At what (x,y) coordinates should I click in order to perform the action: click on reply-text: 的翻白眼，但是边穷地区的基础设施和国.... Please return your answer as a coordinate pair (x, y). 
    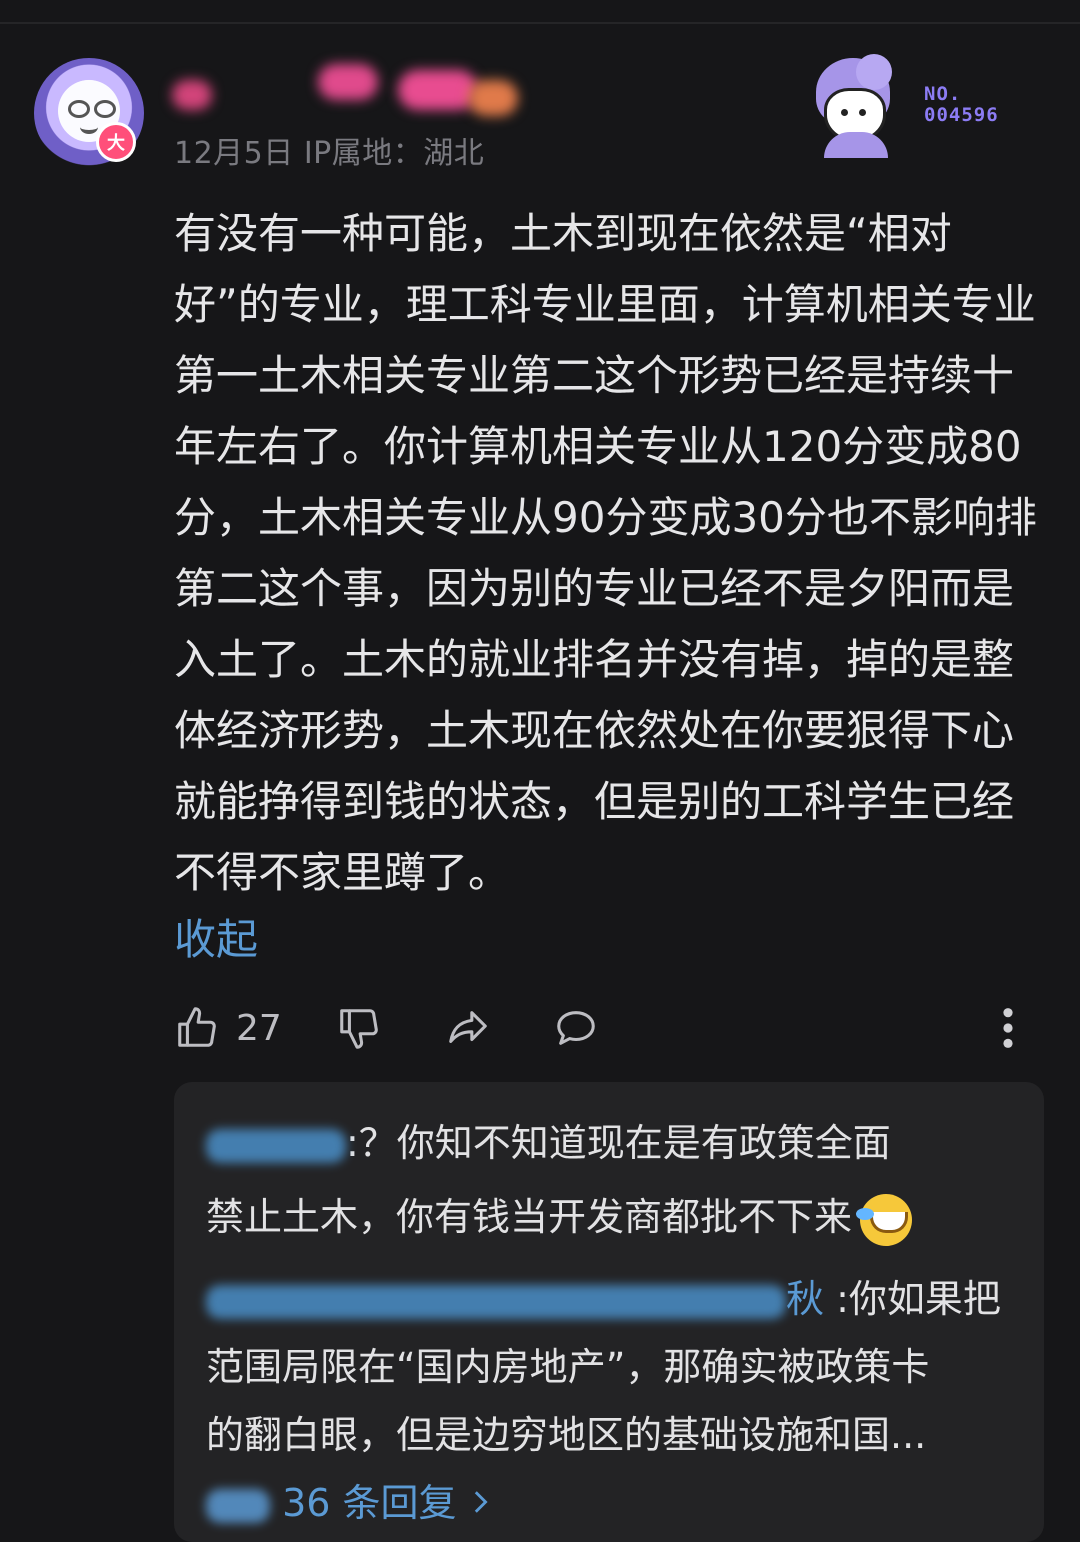
    Looking at the image, I should click on (566, 1435).